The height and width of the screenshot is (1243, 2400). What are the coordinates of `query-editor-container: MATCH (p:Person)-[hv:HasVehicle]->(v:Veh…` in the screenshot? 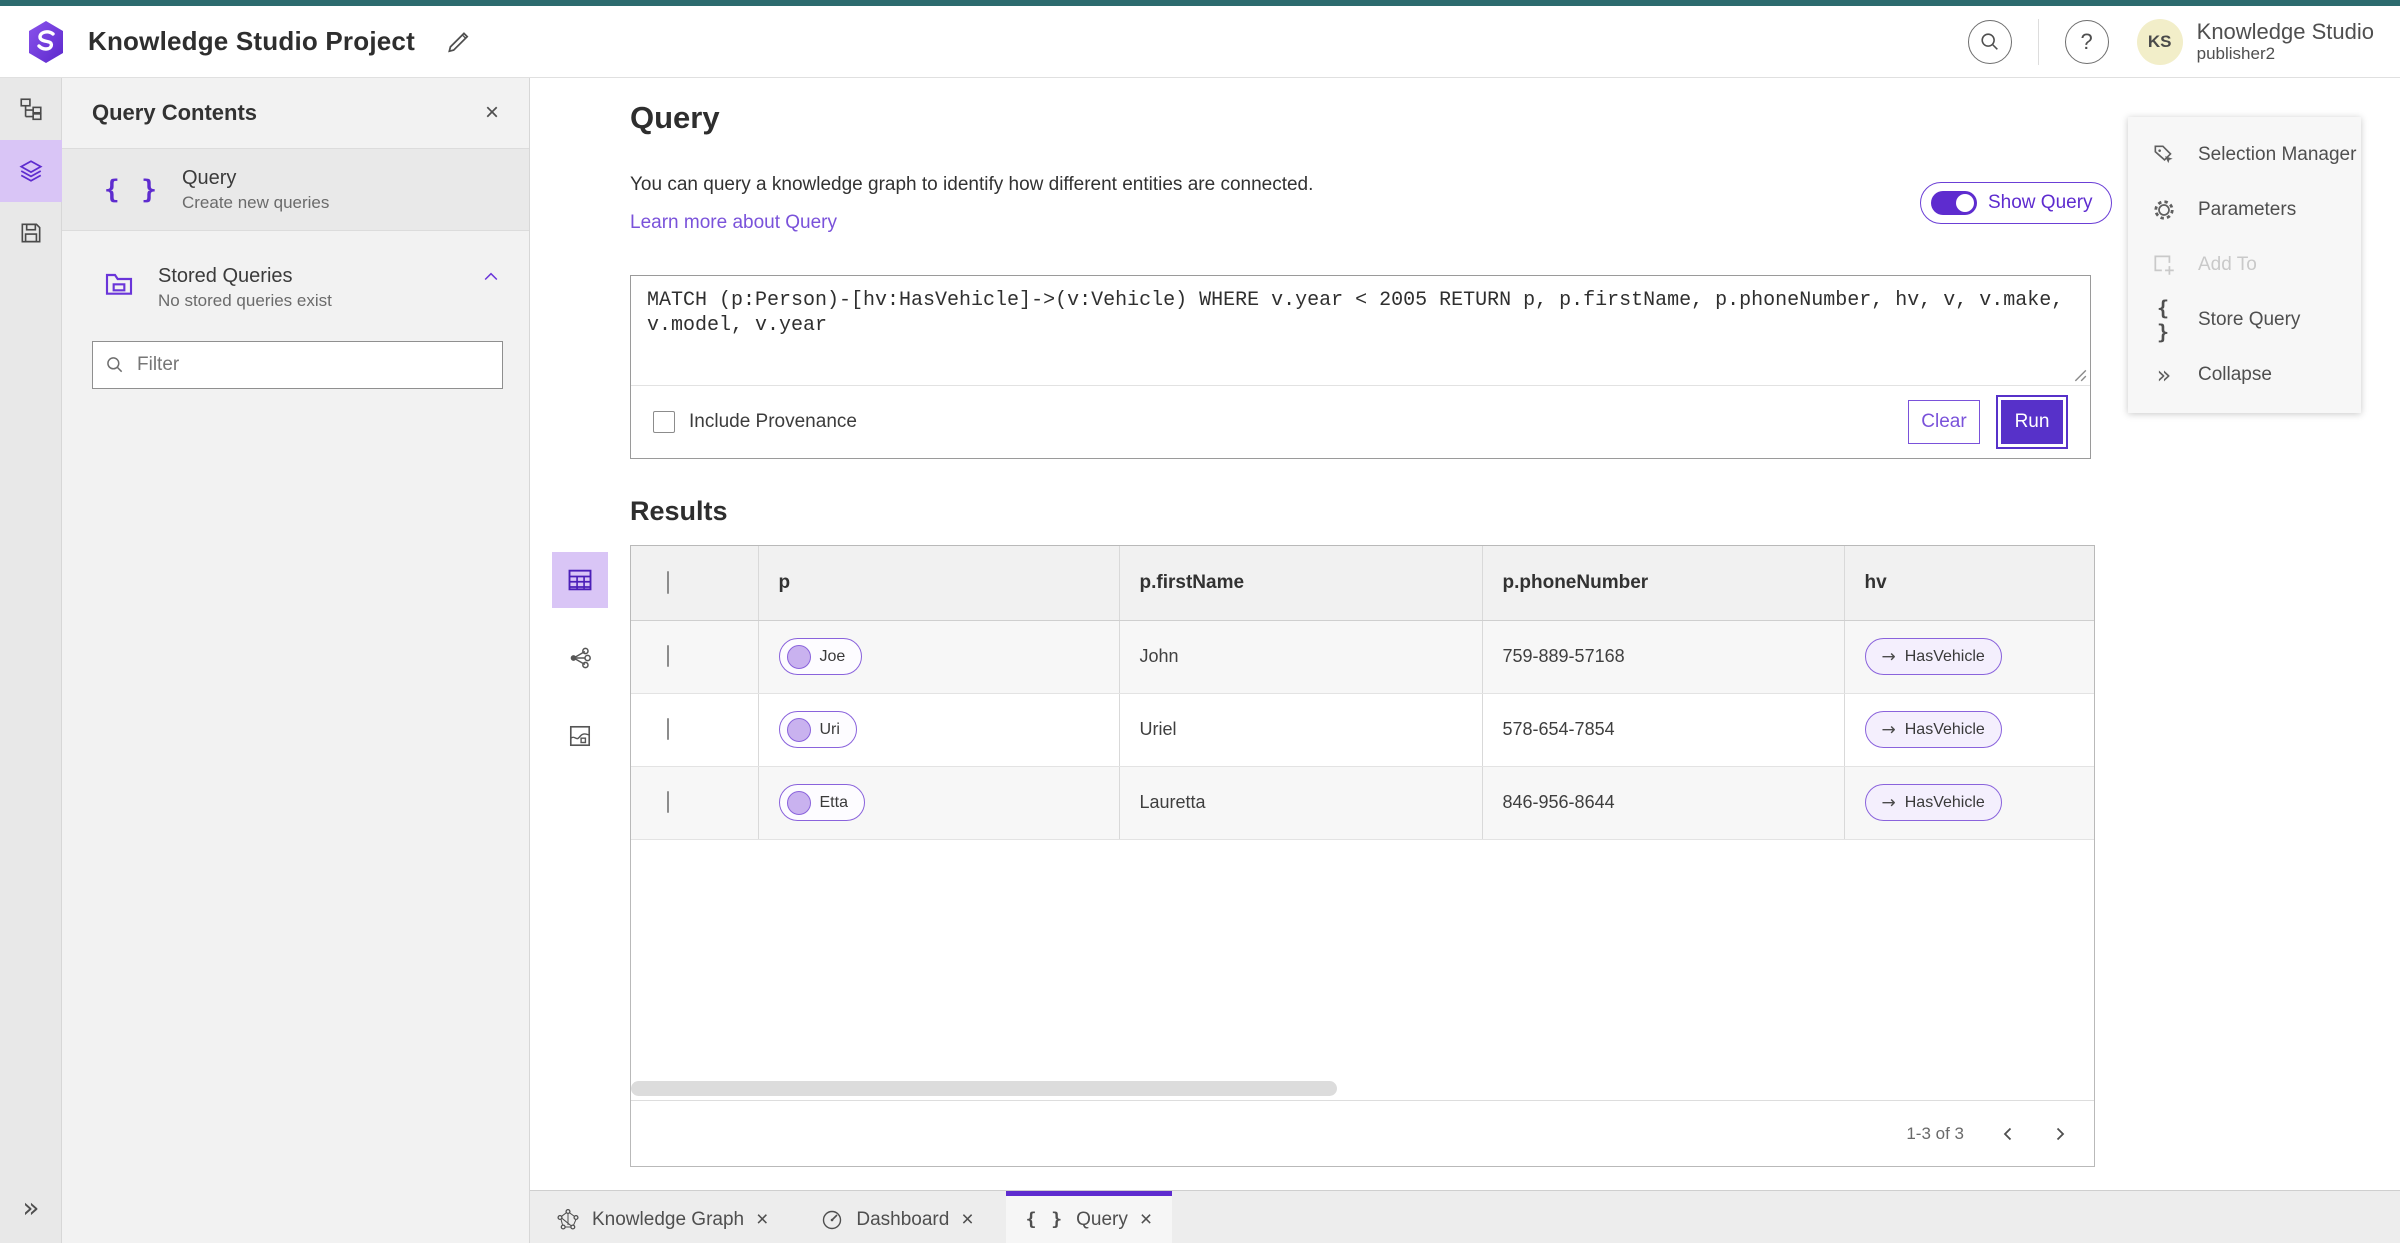 It's located at (1360, 367).